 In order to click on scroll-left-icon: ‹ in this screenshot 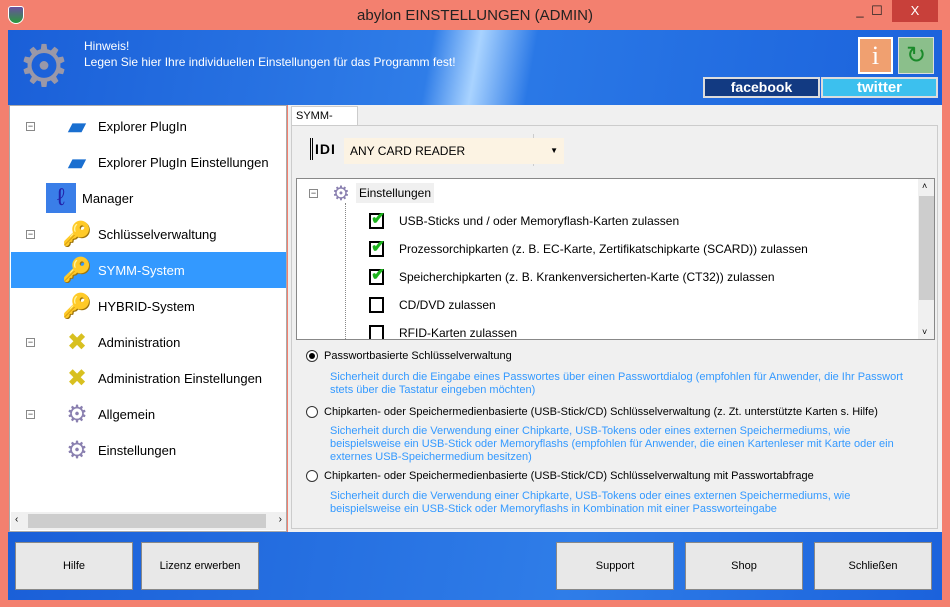, I will do `click(16, 519)`.